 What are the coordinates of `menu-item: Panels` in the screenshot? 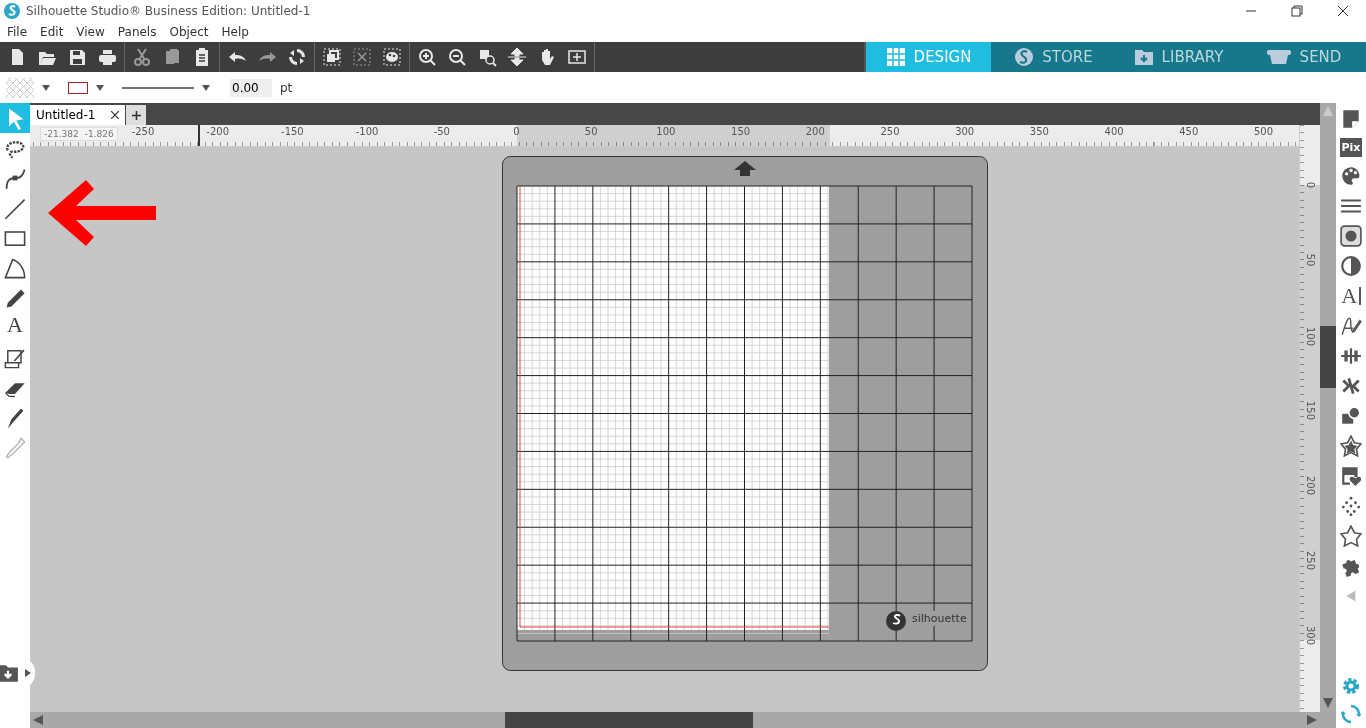 It's located at (136, 32).